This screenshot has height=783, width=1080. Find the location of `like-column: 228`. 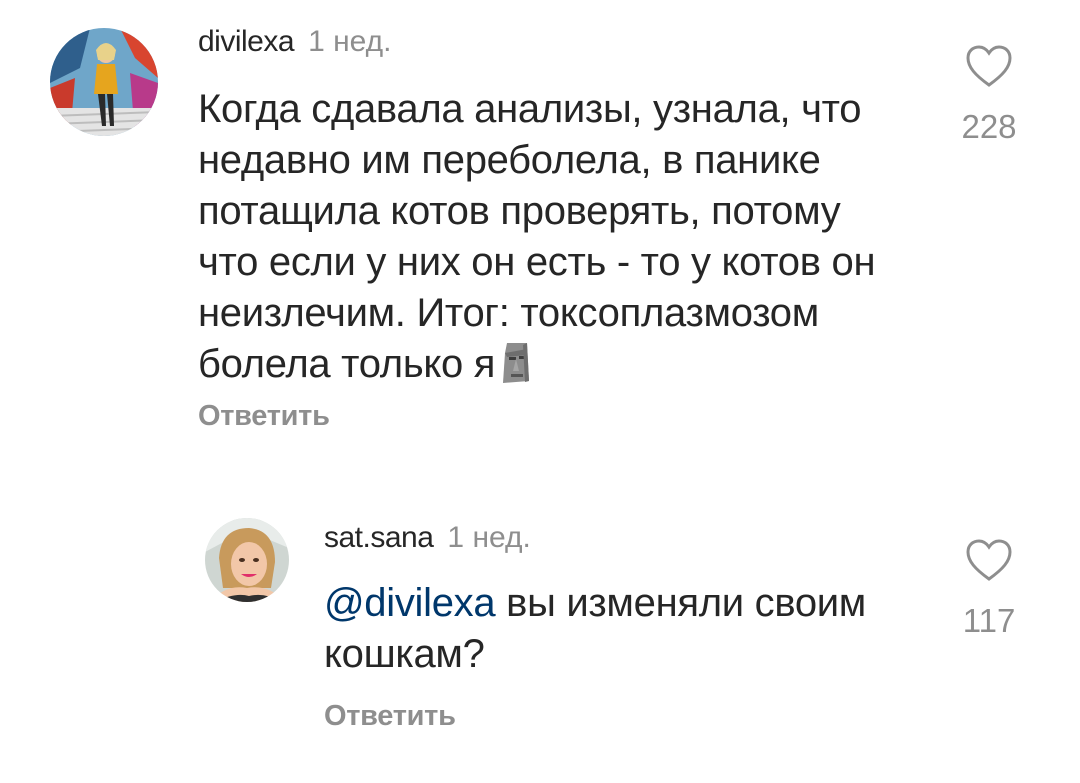

like-column: 228 is located at coordinates (989, 95).